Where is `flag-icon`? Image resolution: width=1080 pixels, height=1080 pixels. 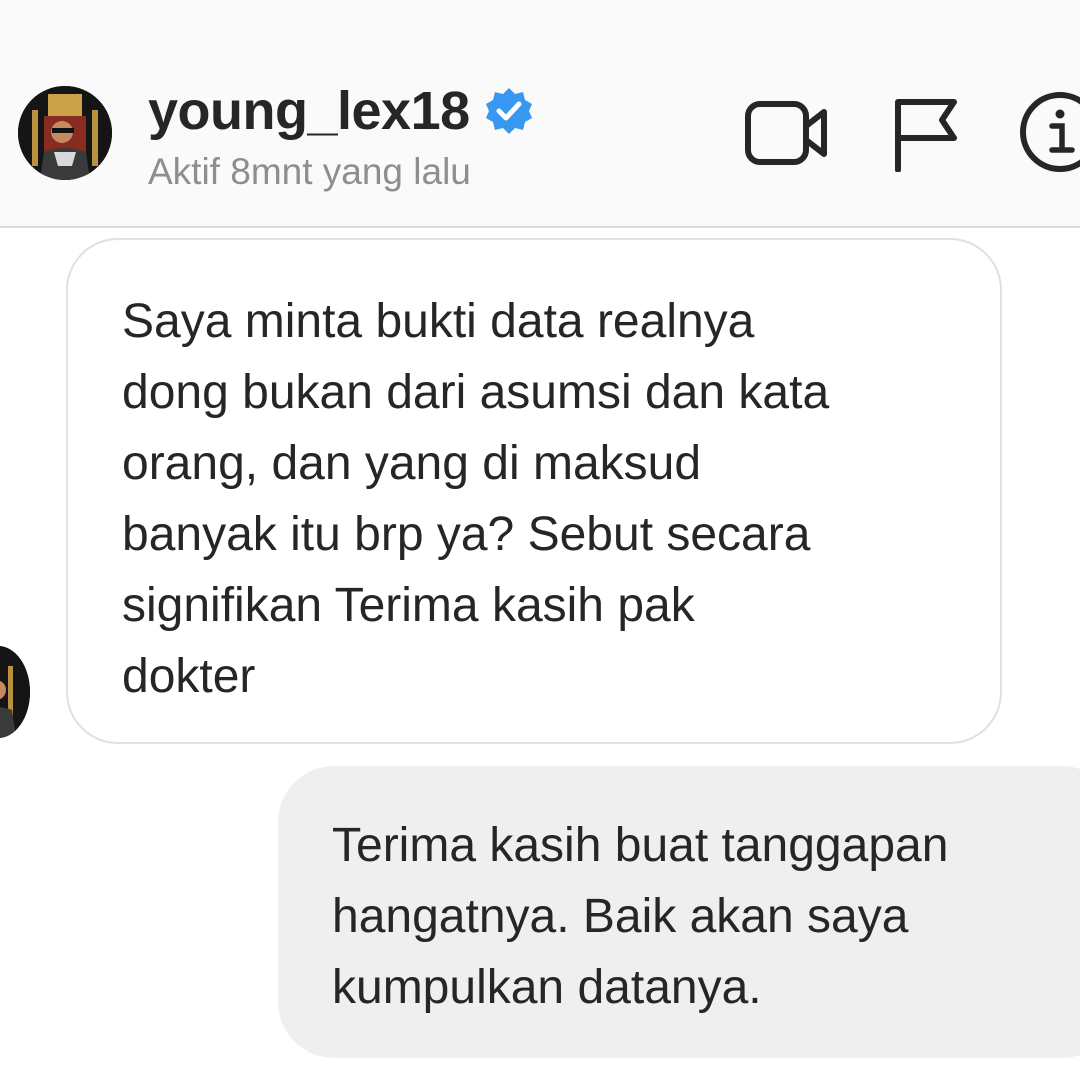 flag-icon is located at coordinates (926, 135).